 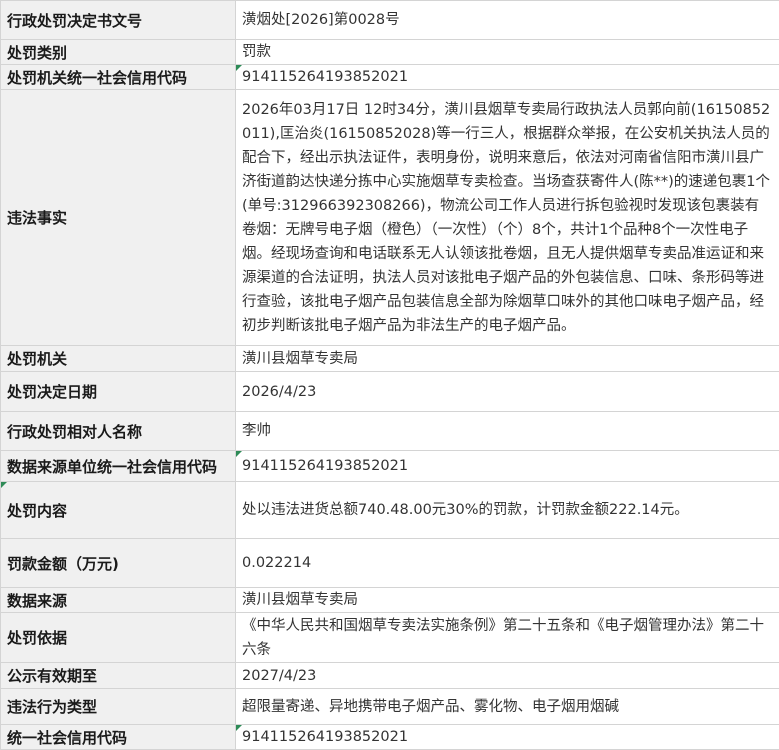 I want to click on row-source-credit-code: 数据来源单位统一社会信用代码 914115264193852021, so click(x=390, y=466).